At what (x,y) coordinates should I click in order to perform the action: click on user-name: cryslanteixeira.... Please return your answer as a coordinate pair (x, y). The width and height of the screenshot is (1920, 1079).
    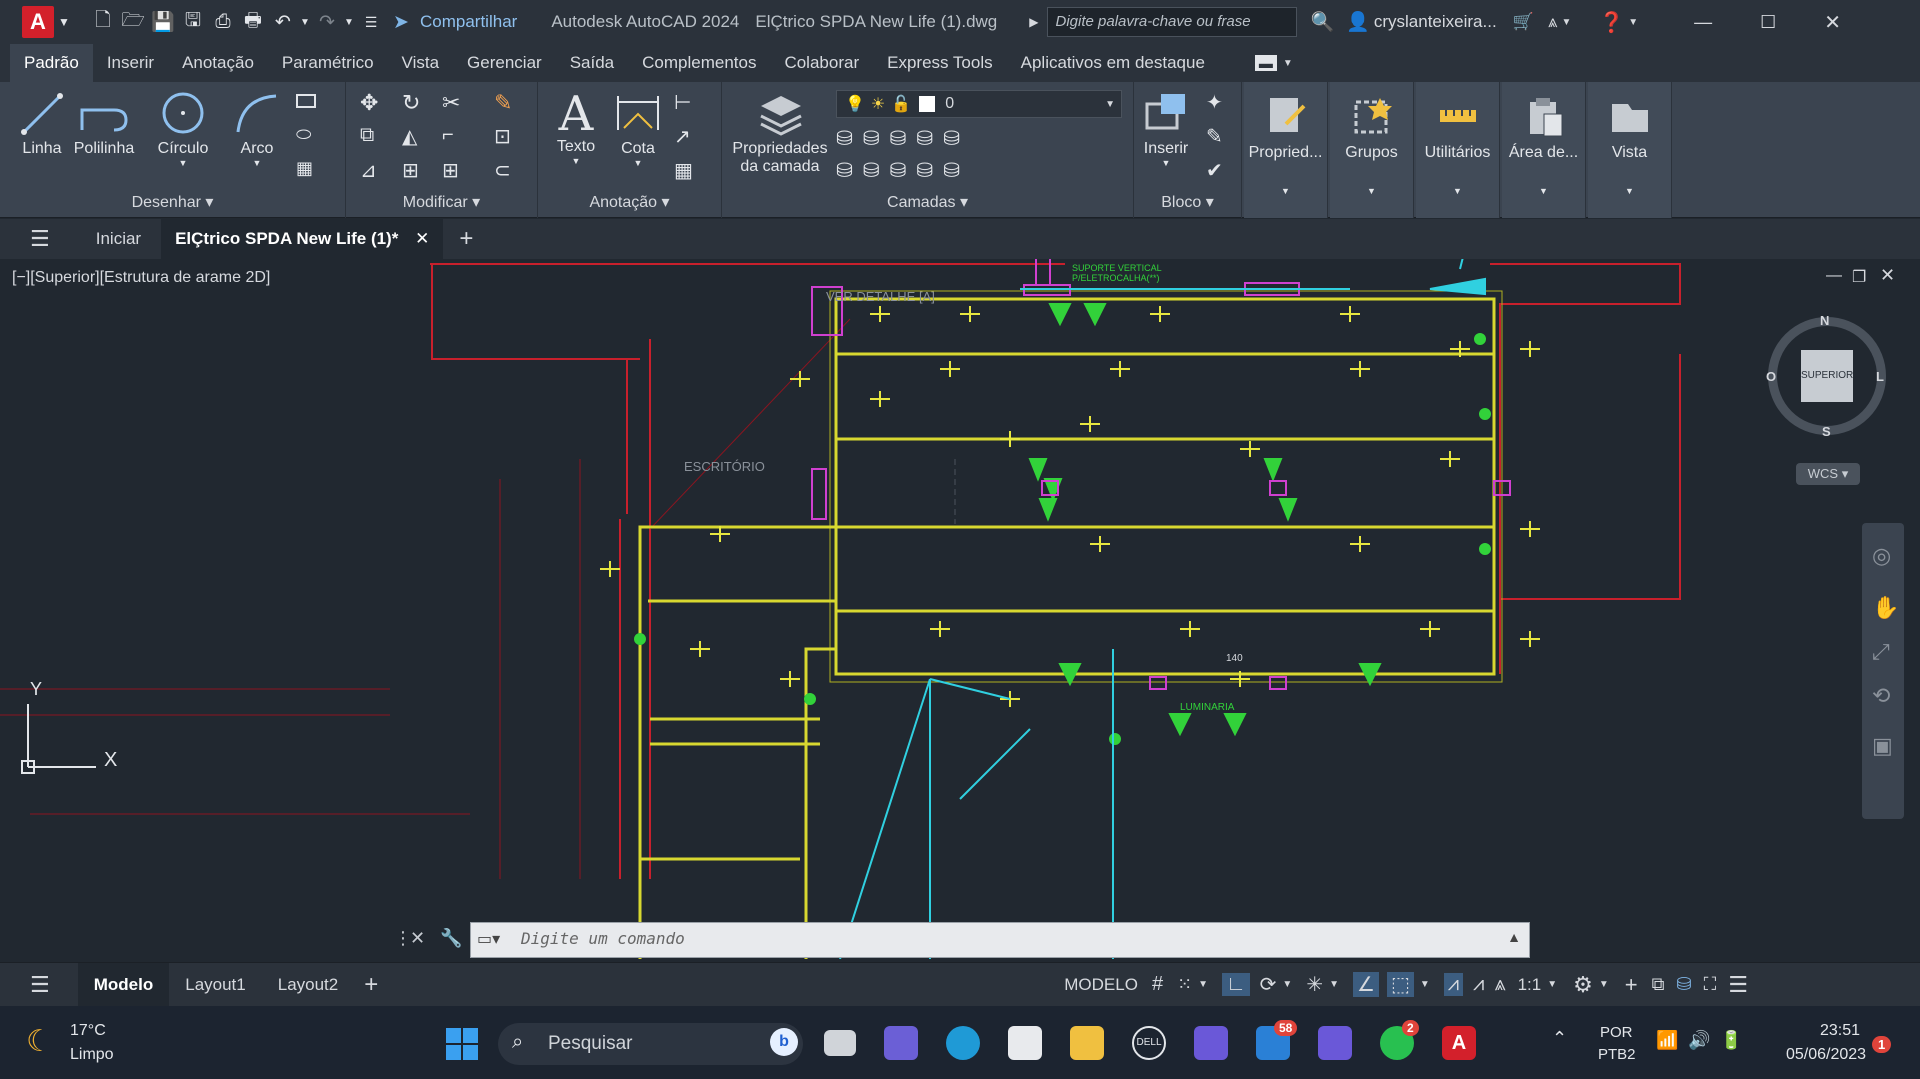
    Looking at the image, I should click on (1435, 22).